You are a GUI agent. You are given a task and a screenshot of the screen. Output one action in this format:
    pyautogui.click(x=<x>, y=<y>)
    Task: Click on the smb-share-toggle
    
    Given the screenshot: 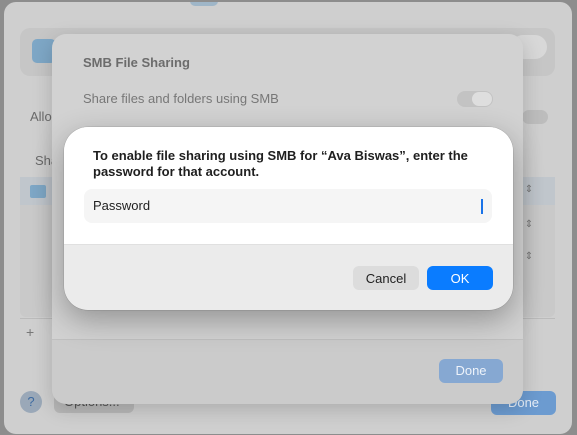 What is the action you would take?
    pyautogui.click(x=475, y=99)
    